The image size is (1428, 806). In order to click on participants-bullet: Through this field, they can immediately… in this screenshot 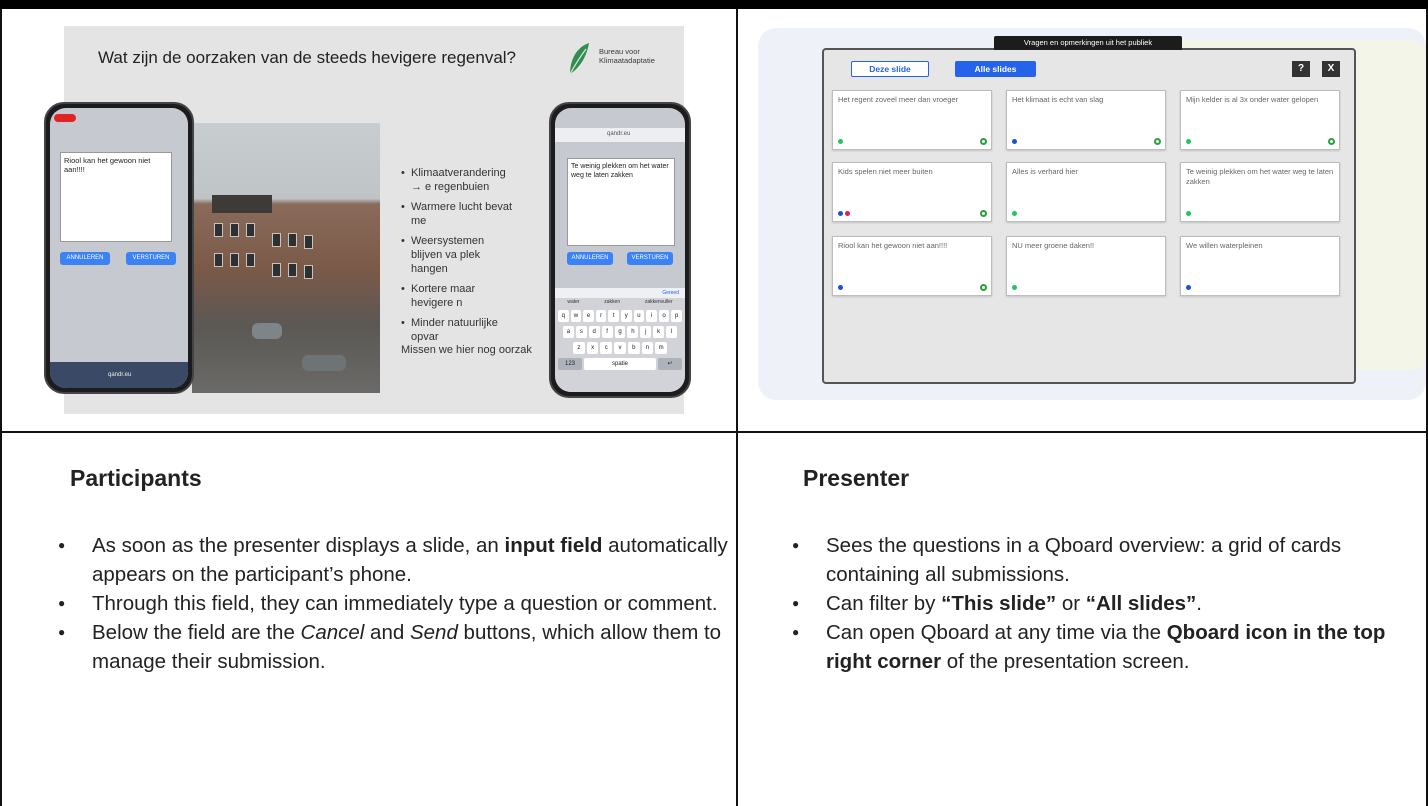, I will do `click(387, 603)`.